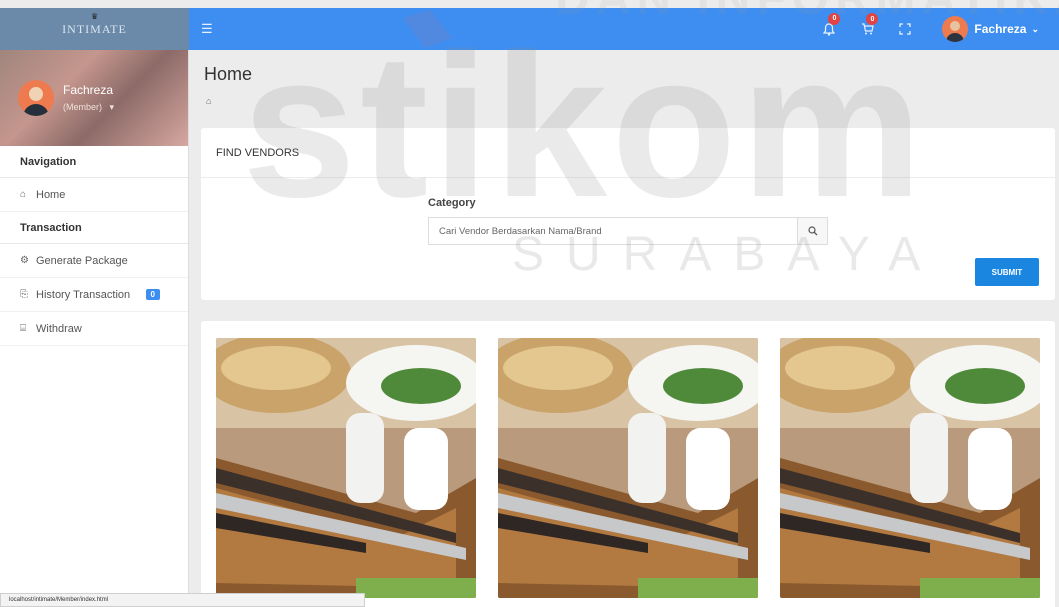 Image resolution: width=1059 pixels, height=607 pixels. I want to click on gears-icon: ⚙, so click(24, 260).